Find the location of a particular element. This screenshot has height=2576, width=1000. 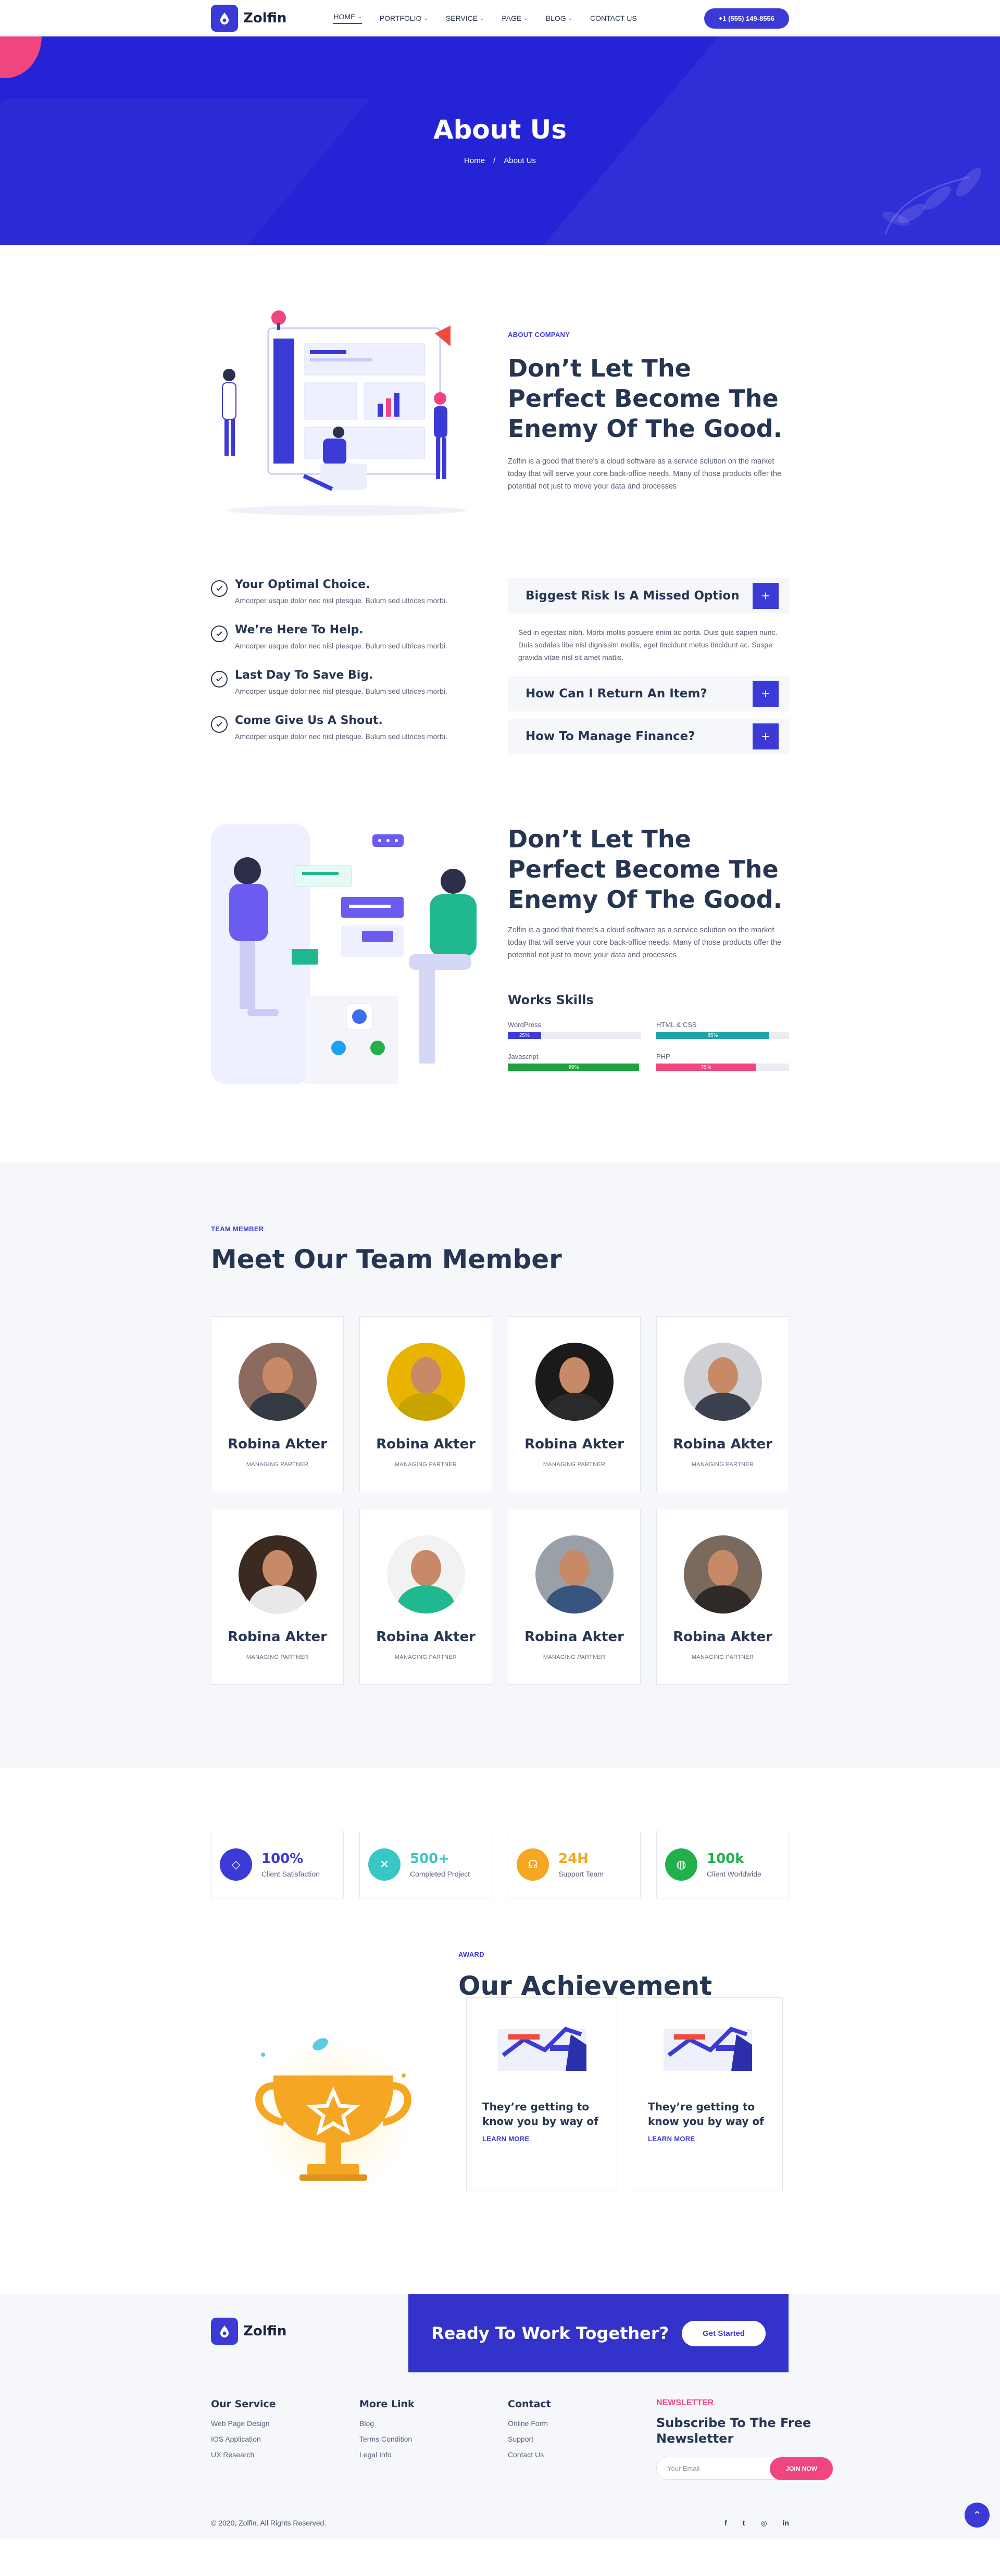

join-now-button: JOIN NOW is located at coordinates (801, 2468).